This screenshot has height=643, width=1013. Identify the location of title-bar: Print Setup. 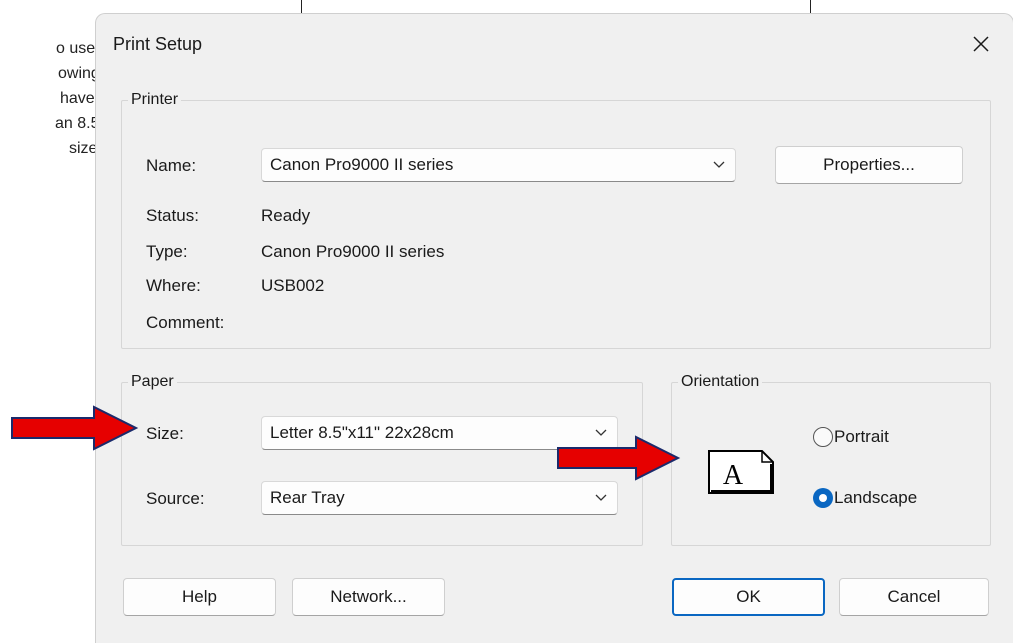
(554, 41).